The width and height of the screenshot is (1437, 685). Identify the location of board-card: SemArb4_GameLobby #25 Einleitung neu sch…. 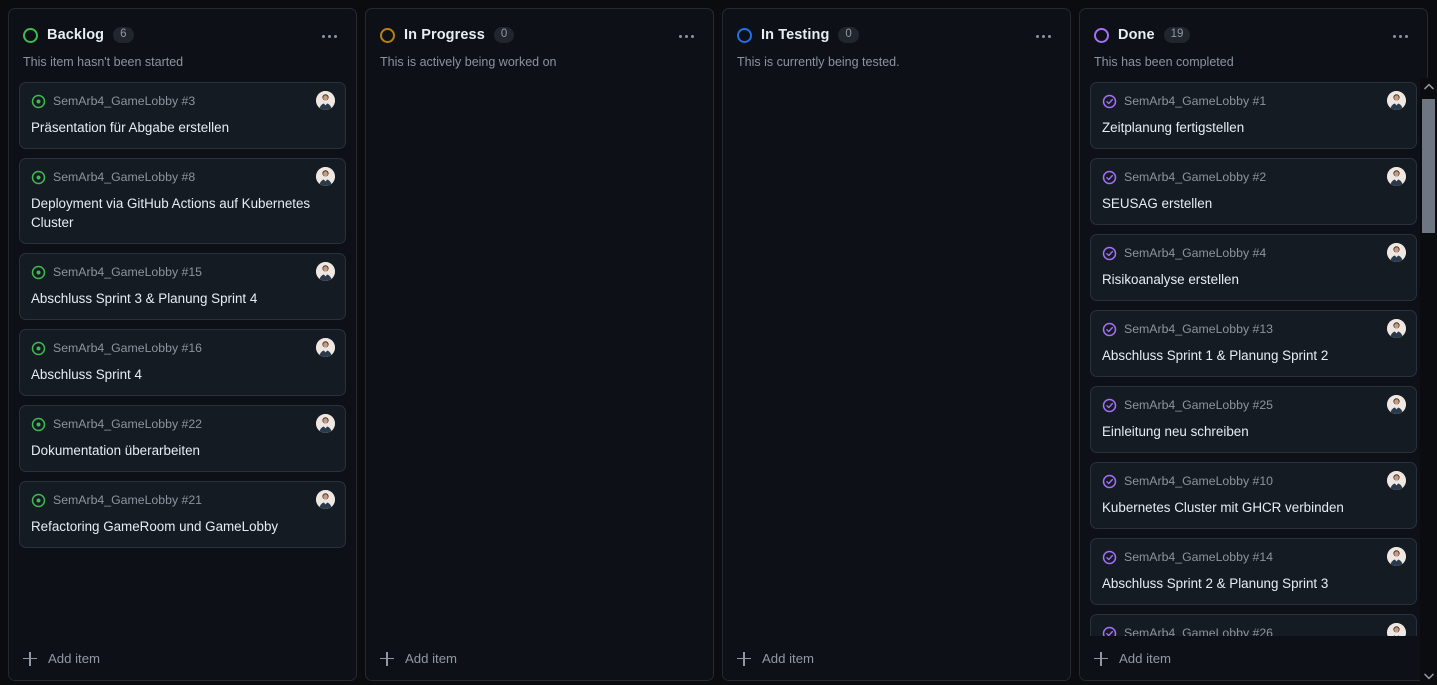
(1253, 420).